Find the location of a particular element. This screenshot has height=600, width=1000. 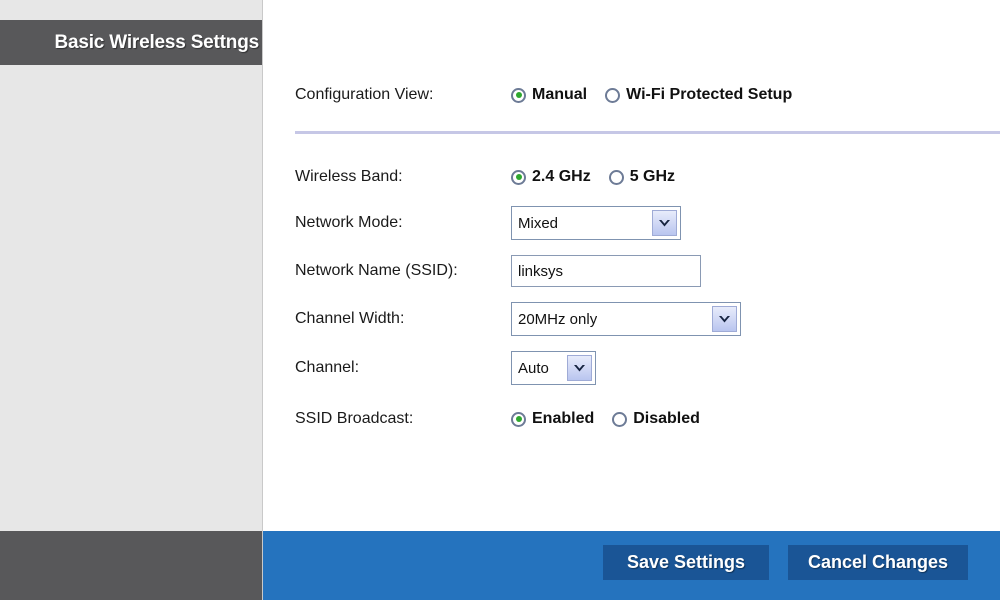

network-name-control: linksys is located at coordinates (606, 271).